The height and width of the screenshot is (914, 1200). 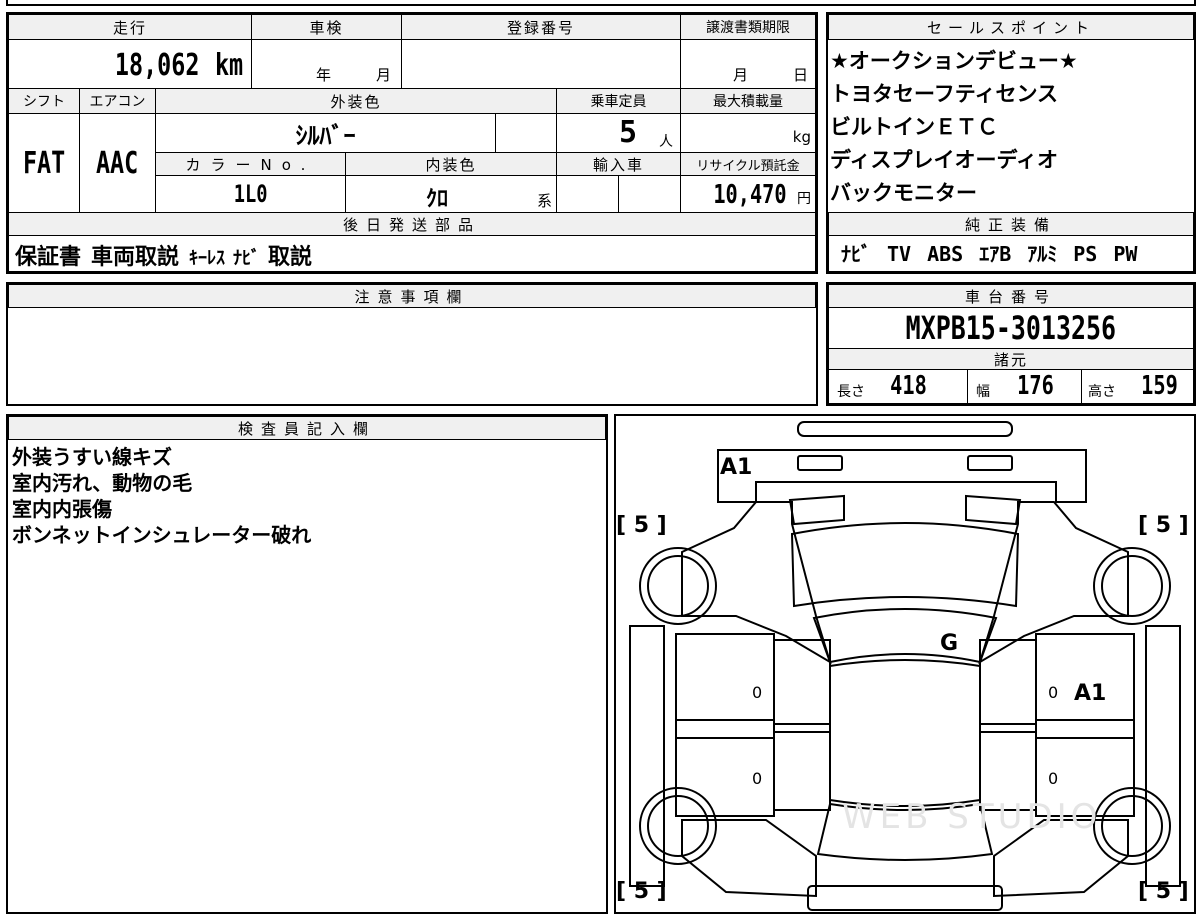 I want to click on right-front-door-window, so click(x=1008, y=686).